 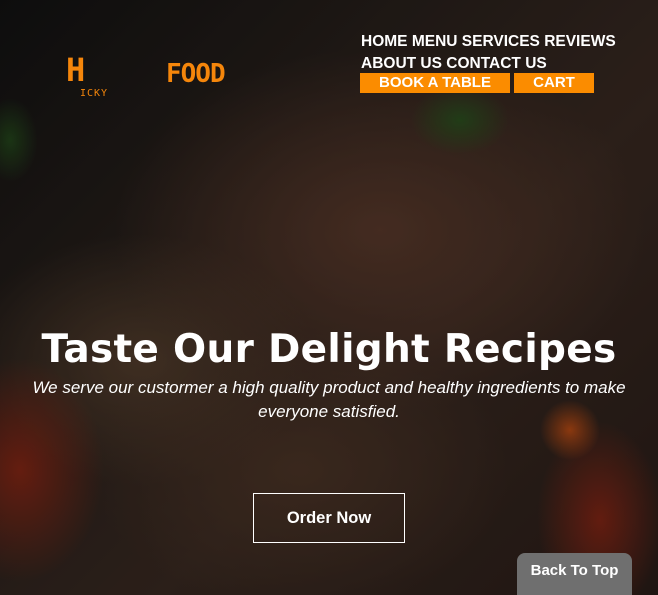 What do you see at coordinates (496, 63) in the screenshot?
I see `nav-link-contact: CONTACT US` at bounding box center [496, 63].